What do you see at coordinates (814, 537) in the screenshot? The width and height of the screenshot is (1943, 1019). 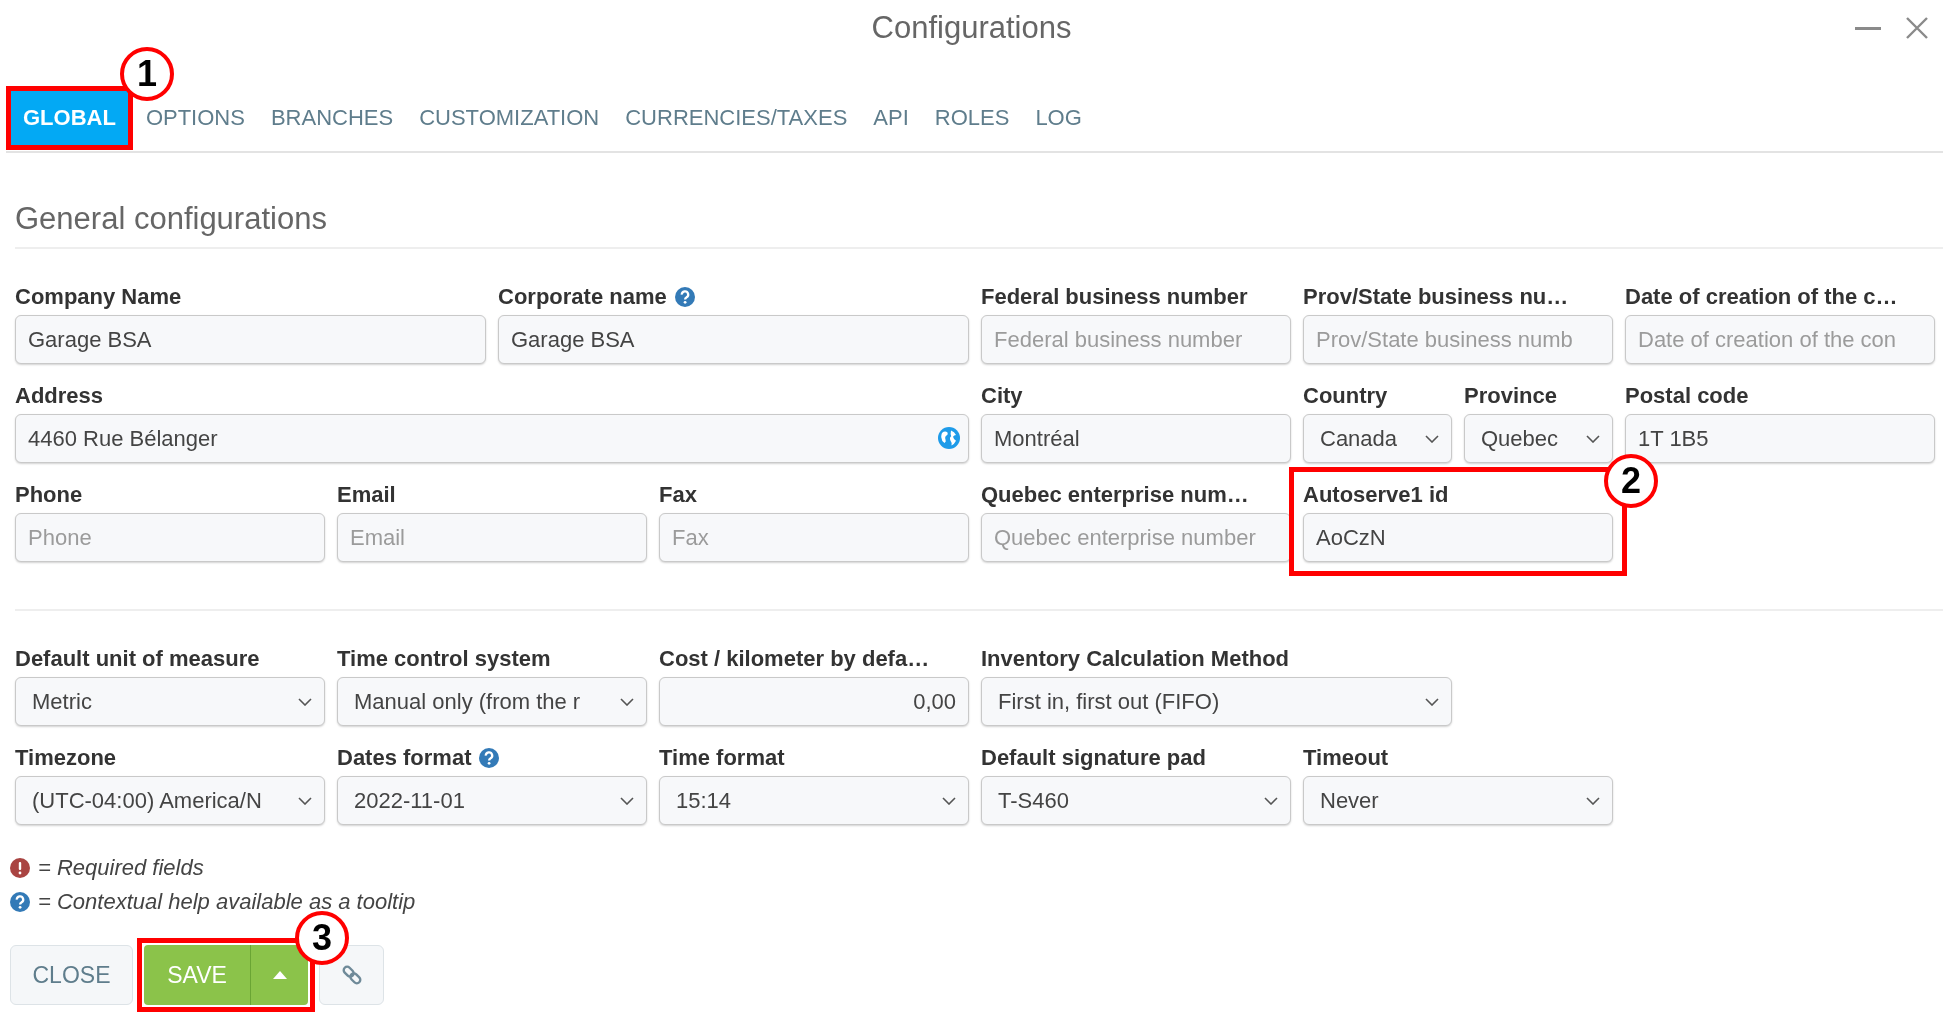 I see `text-field: Fax` at bounding box center [814, 537].